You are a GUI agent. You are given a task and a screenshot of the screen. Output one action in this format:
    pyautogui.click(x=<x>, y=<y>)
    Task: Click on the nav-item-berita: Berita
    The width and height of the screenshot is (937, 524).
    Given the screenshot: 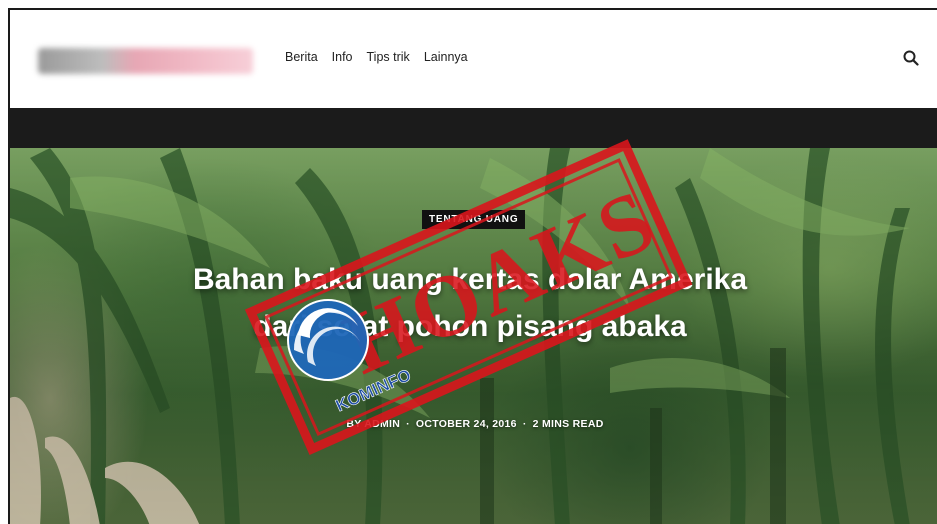 What is the action you would take?
    pyautogui.click(x=301, y=57)
    